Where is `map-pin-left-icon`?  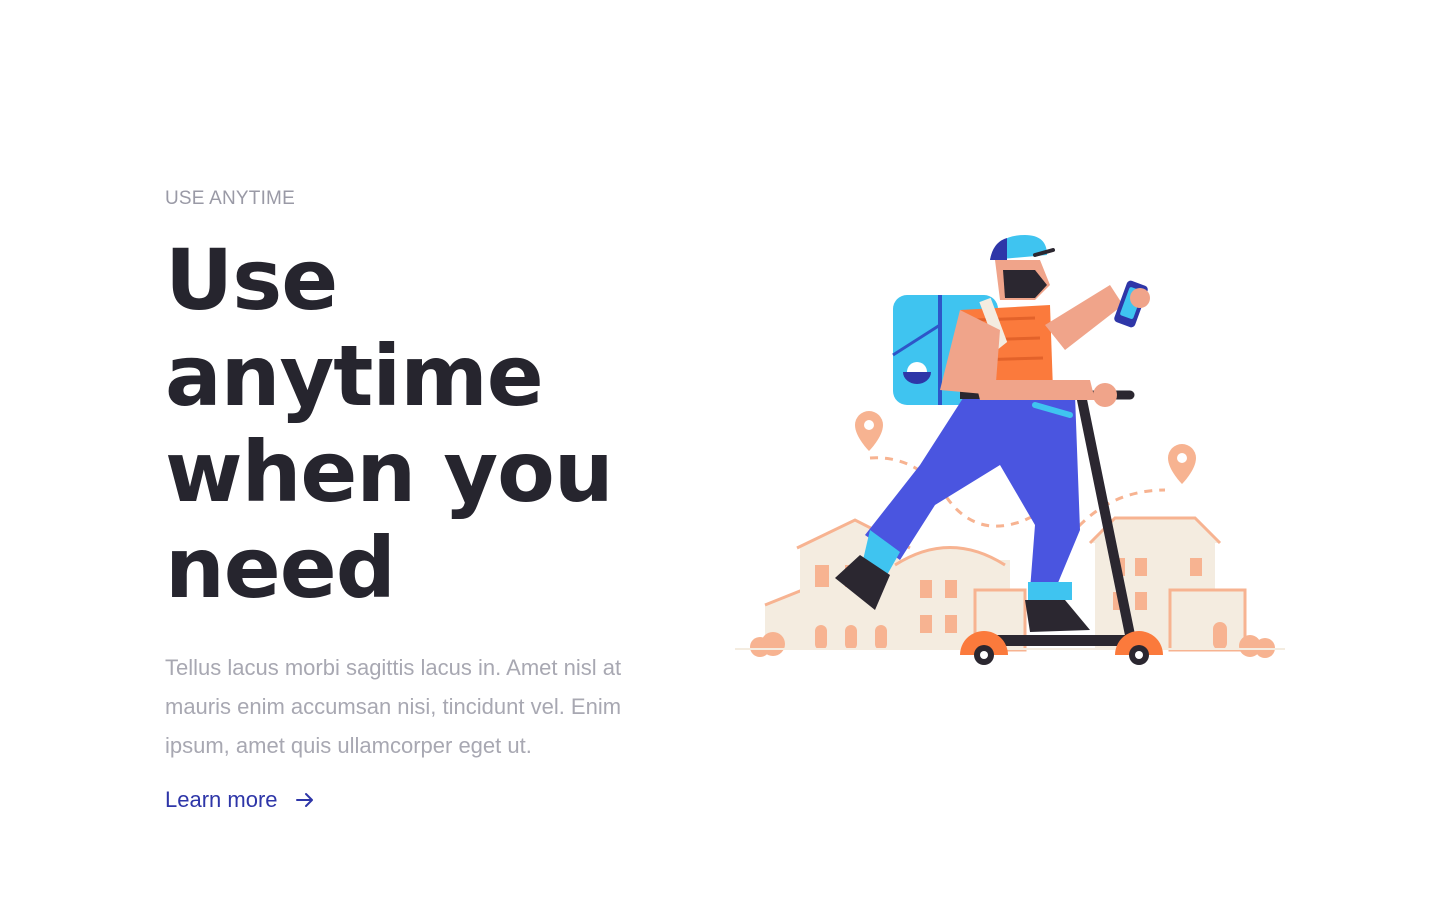
map-pin-left-icon is located at coordinates (869, 431).